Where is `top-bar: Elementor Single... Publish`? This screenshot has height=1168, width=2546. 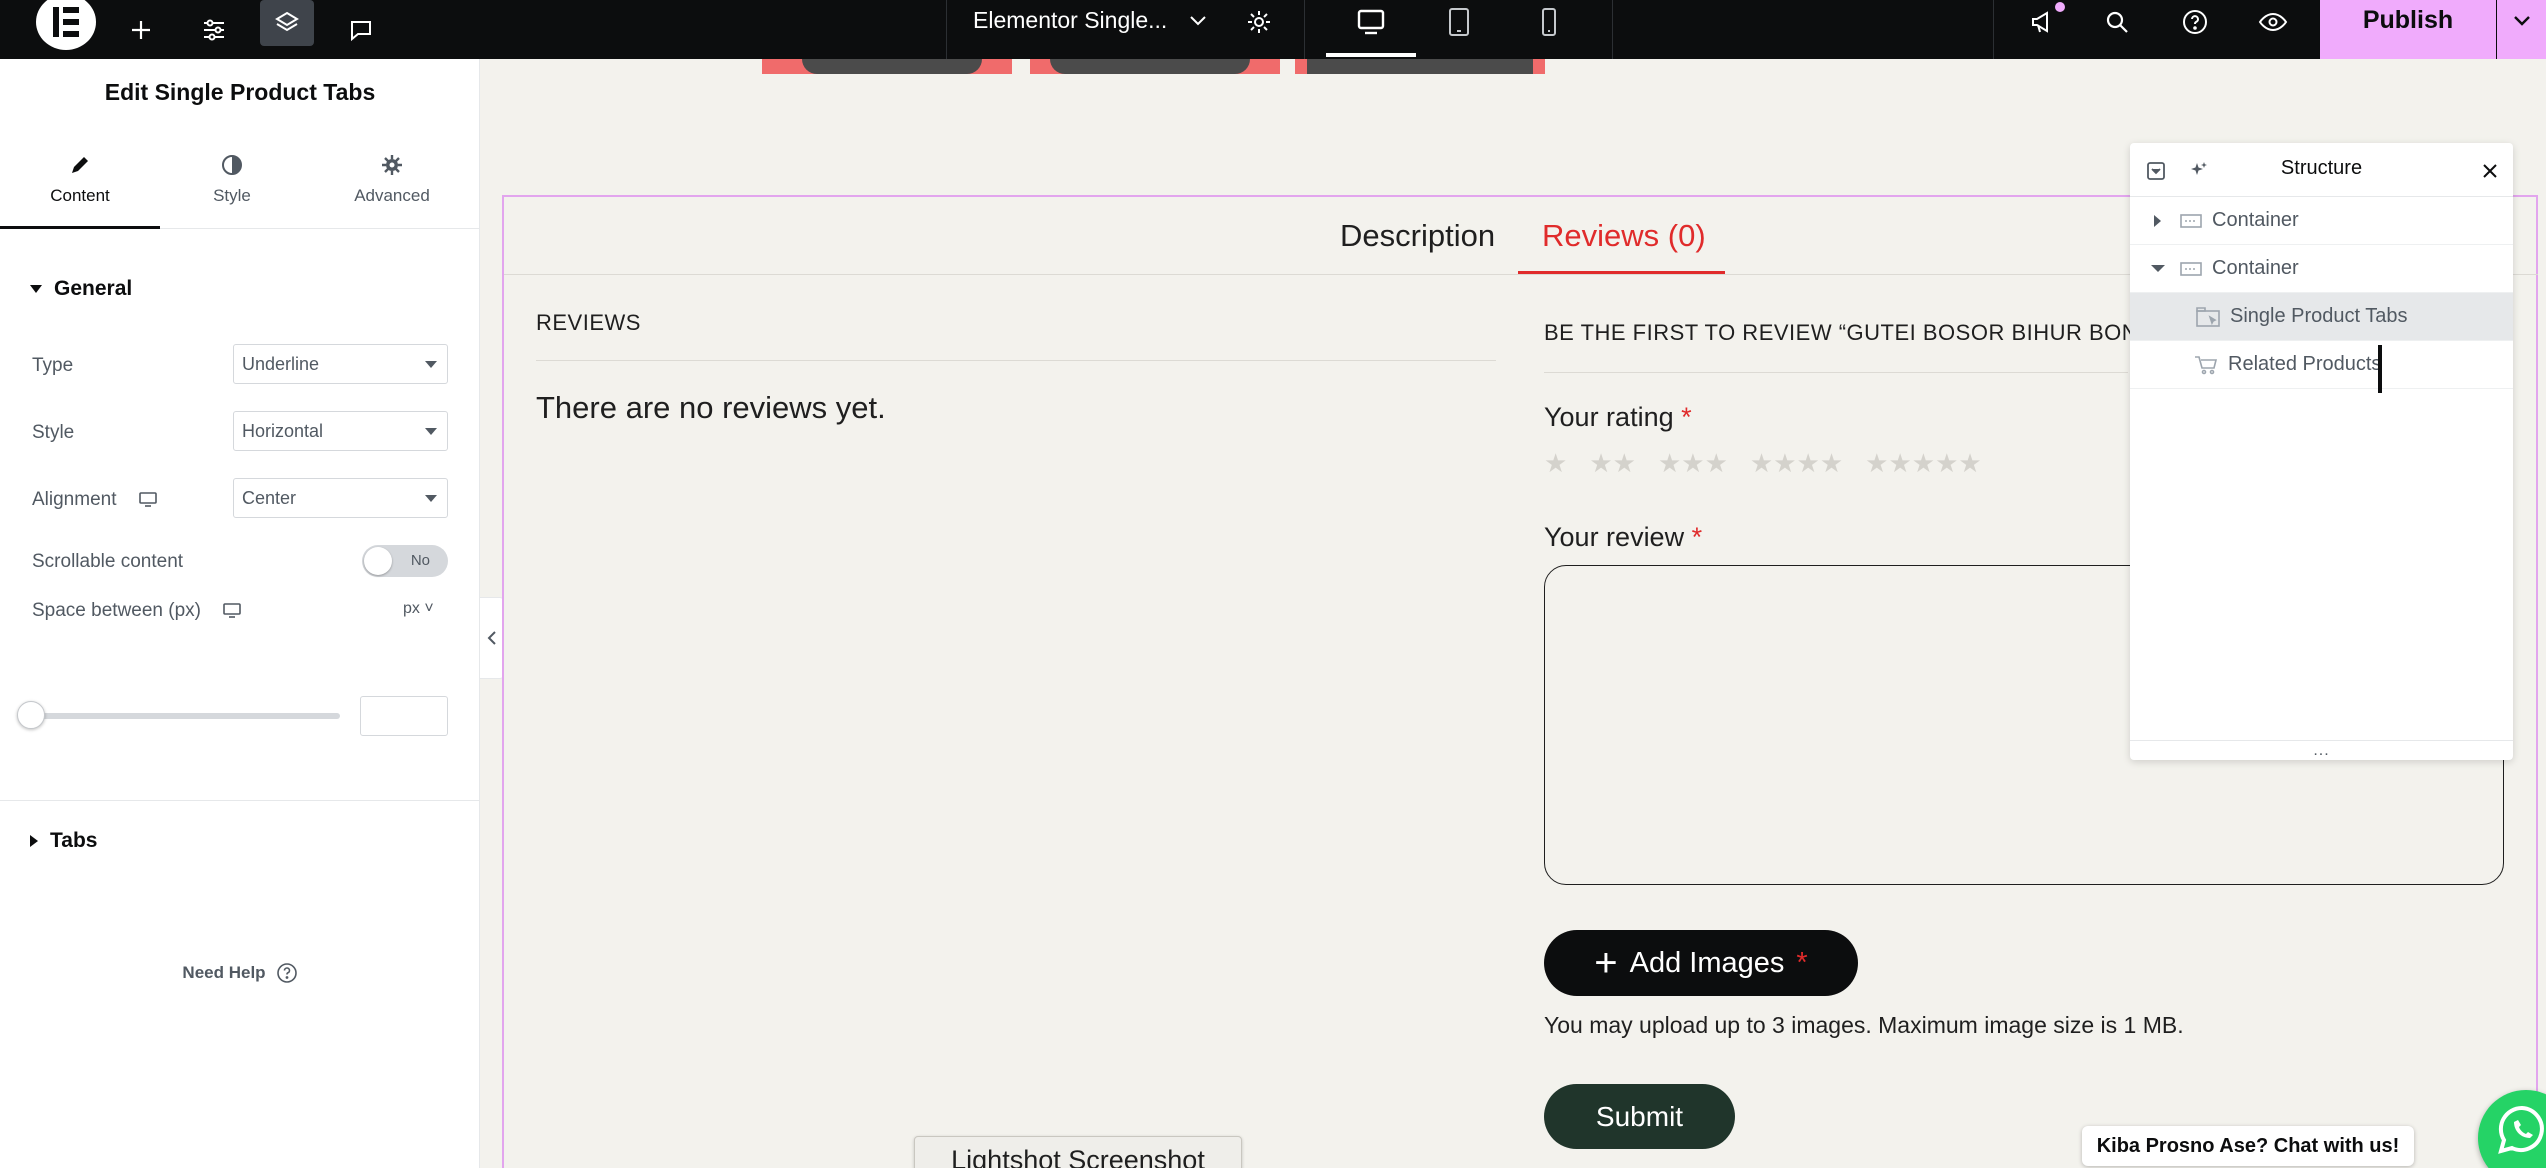 top-bar: Elementor Single... Publish is located at coordinates (1273, 29).